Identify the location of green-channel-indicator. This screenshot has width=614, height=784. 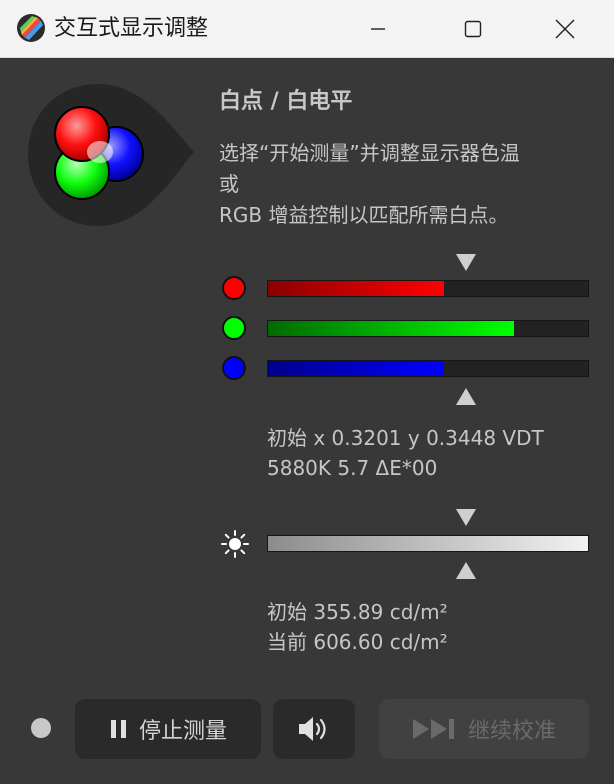
(234, 328).